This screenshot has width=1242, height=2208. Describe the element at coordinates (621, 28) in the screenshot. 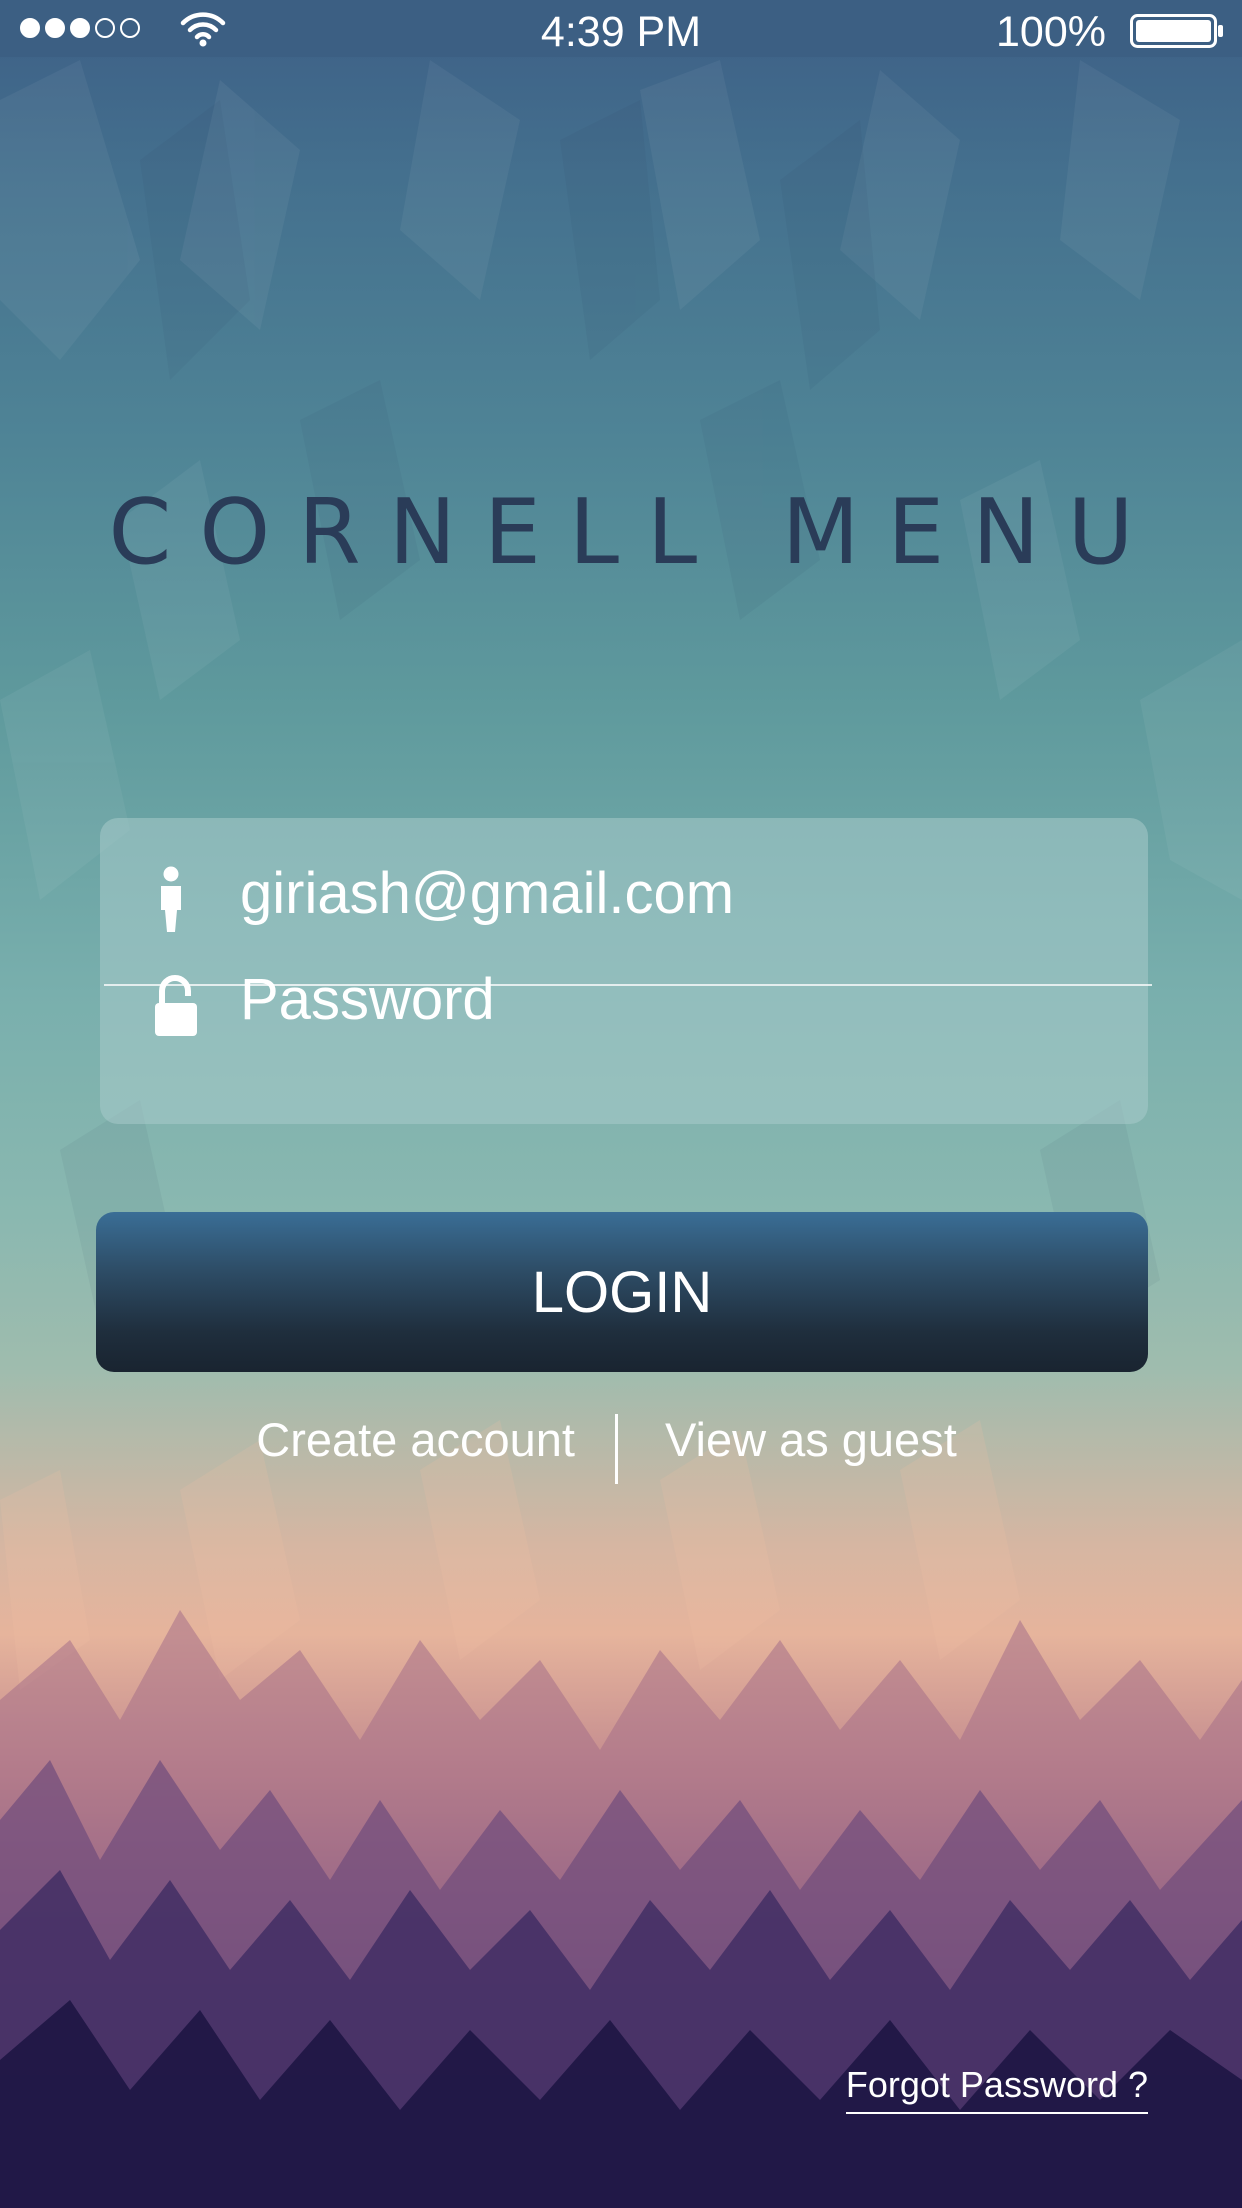

I see `status-bar: 4:39 PM 100%` at that location.